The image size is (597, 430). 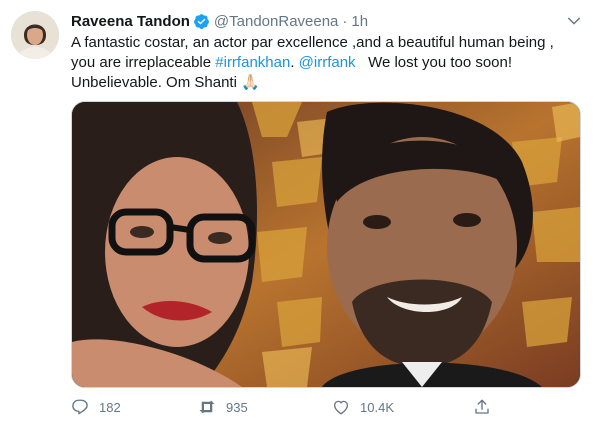 What do you see at coordinates (377, 407) in the screenshot?
I see `like-count: 10.4K` at bounding box center [377, 407].